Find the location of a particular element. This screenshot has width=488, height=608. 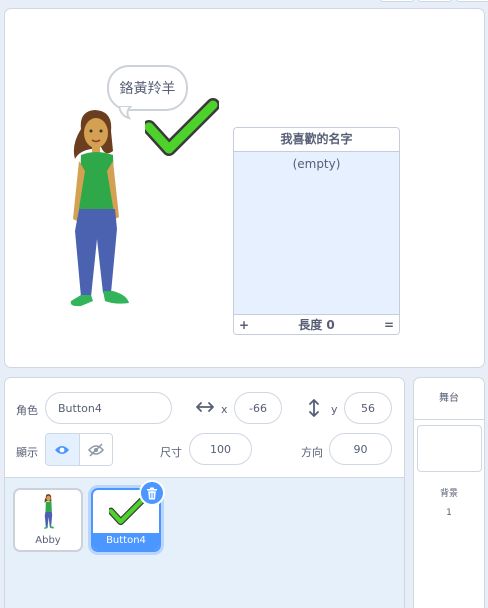

list-title: 我喜歡的名字 is located at coordinates (316, 140).